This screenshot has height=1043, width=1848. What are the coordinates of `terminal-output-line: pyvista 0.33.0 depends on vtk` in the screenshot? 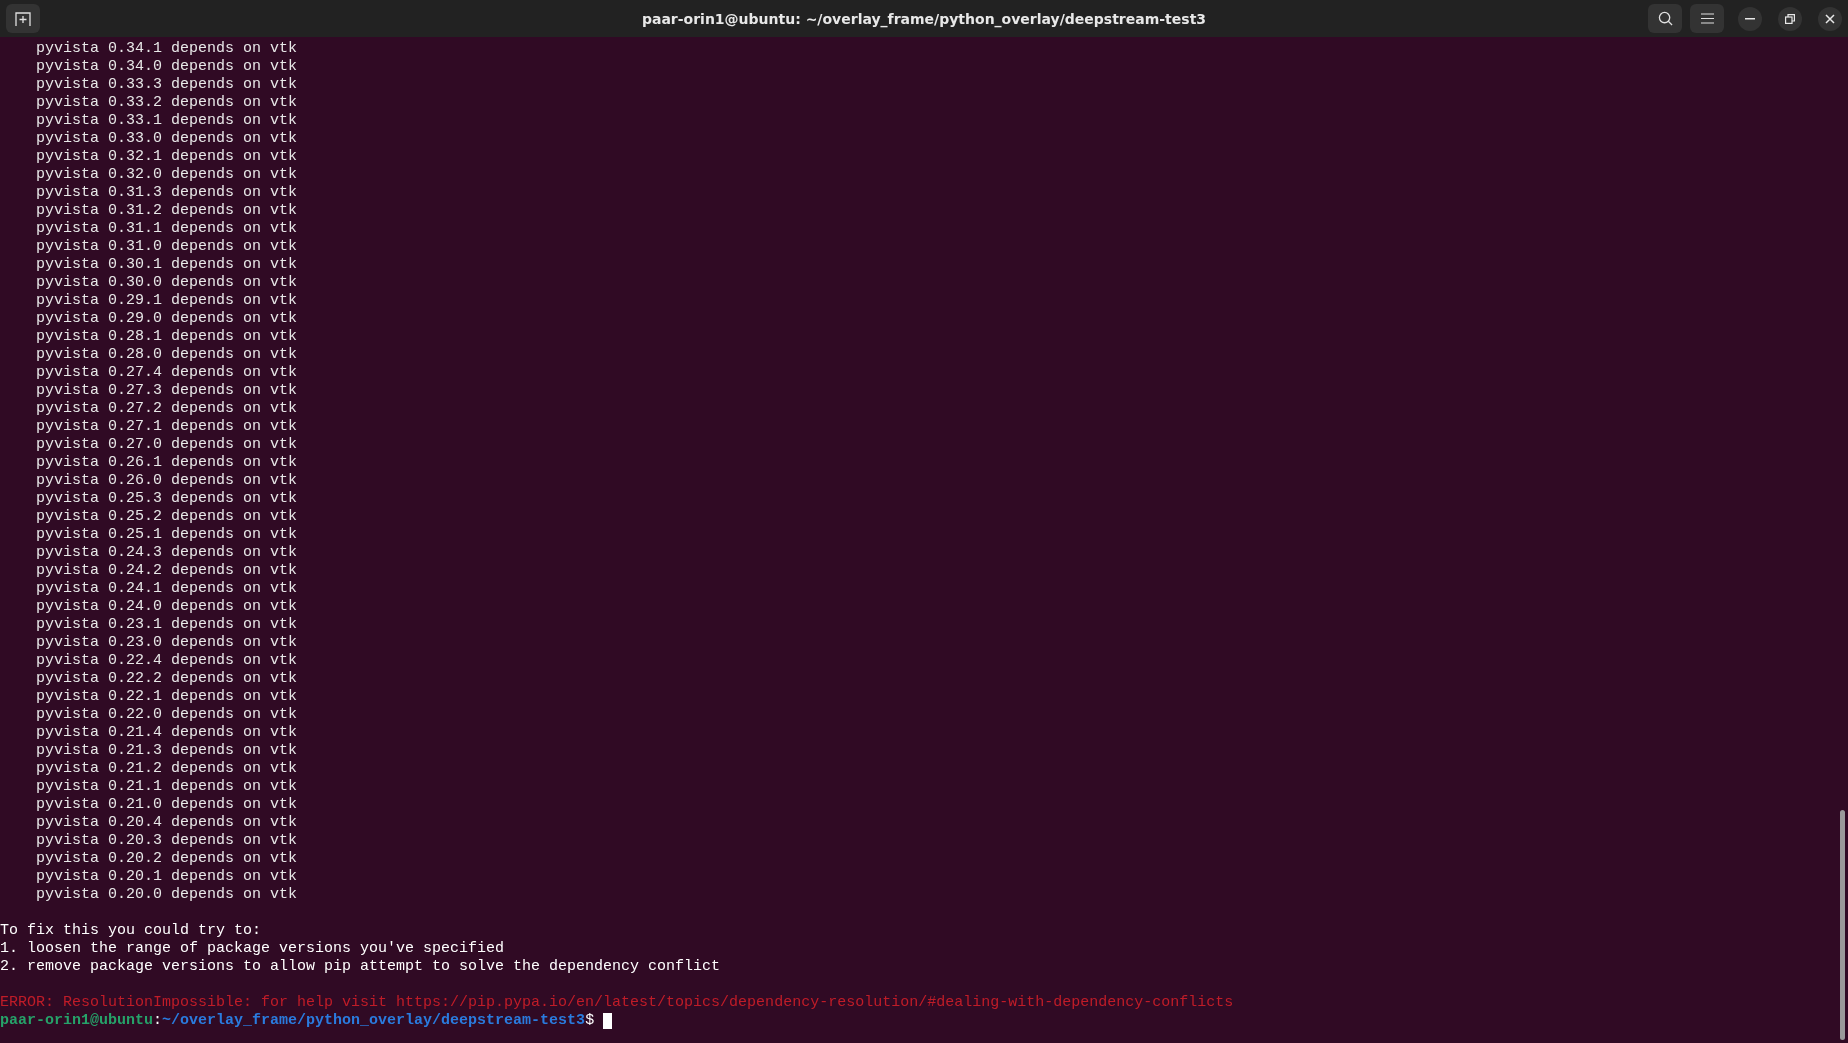 It's located at (167, 139).